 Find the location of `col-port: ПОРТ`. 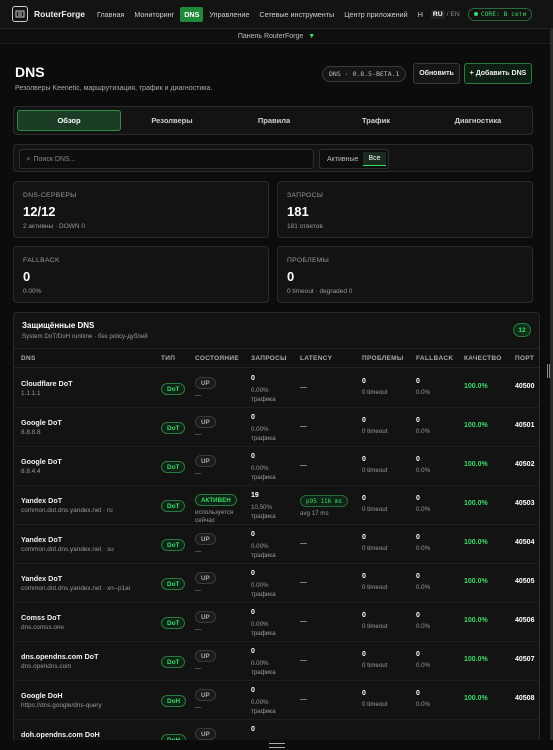

col-port: ПОРТ is located at coordinates (524, 358).